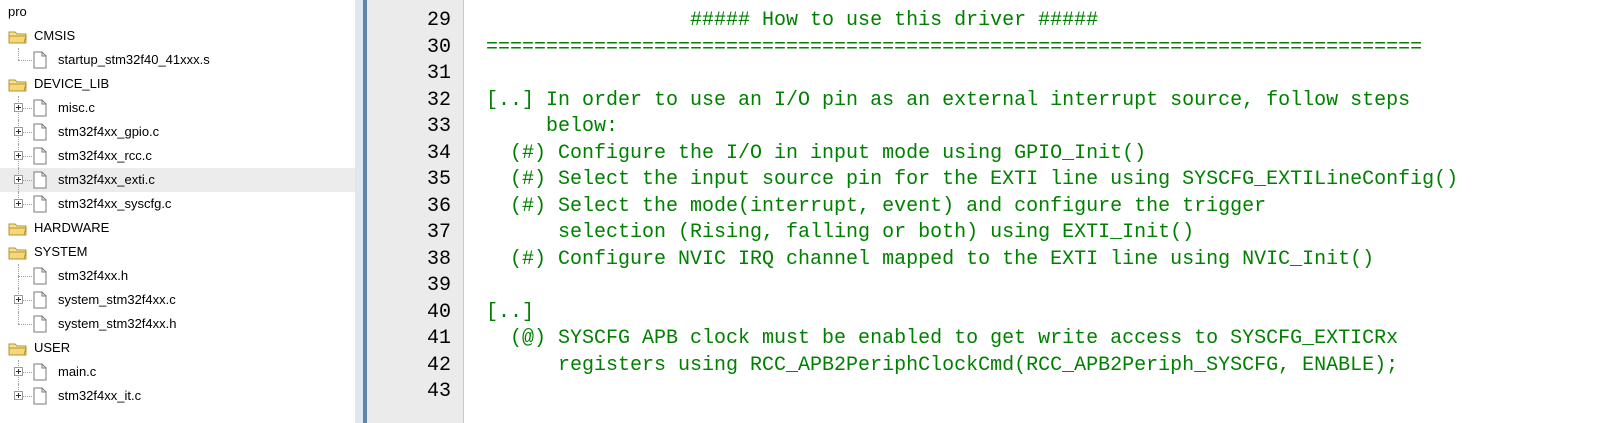 This screenshot has width=1602, height=423. What do you see at coordinates (177, 132) in the screenshot?
I see `tree-file: stm32f4xx_gpio.c` at bounding box center [177, 132].